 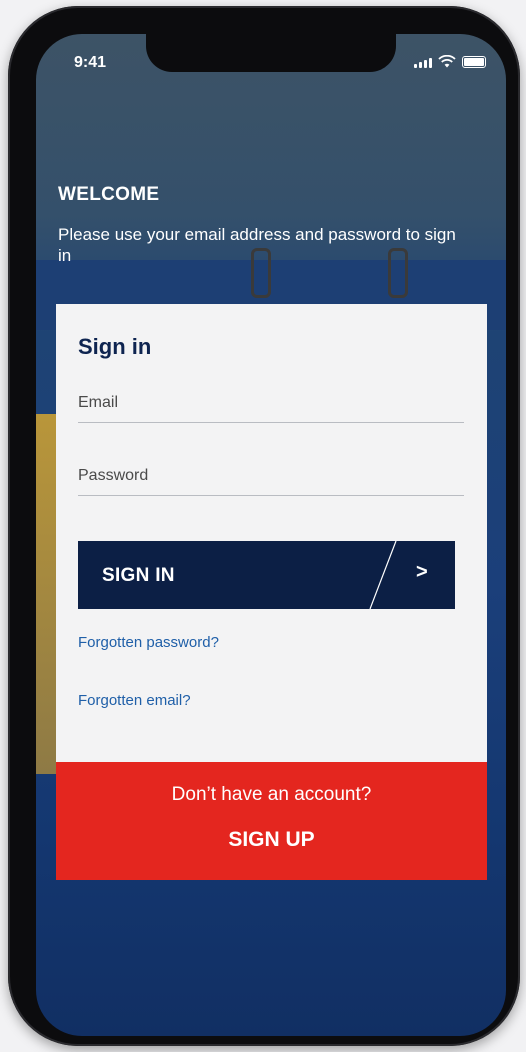 I want to click on password-field, so click(x=271, y=476).